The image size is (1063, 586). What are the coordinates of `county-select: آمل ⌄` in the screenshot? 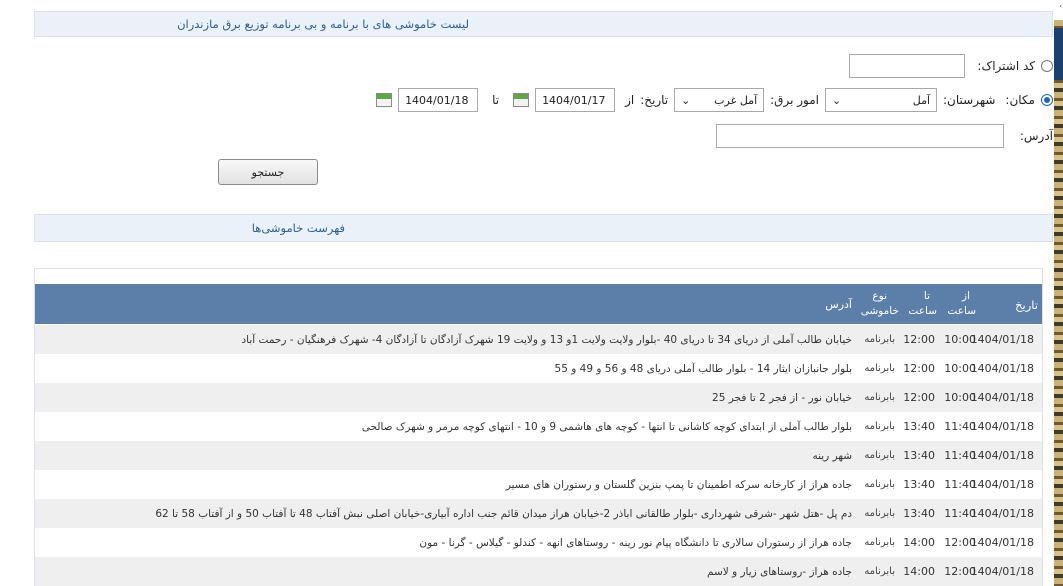 It's located at (881, 100).